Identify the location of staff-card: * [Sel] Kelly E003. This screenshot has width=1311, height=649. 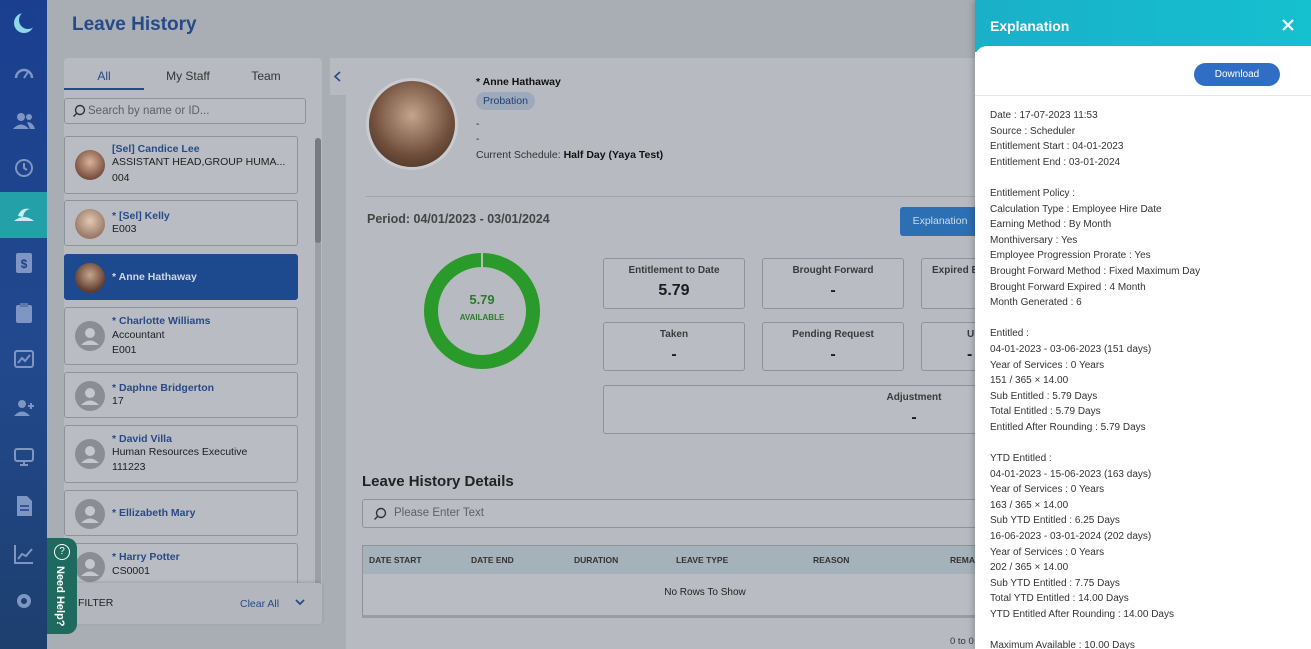
(181, 223).